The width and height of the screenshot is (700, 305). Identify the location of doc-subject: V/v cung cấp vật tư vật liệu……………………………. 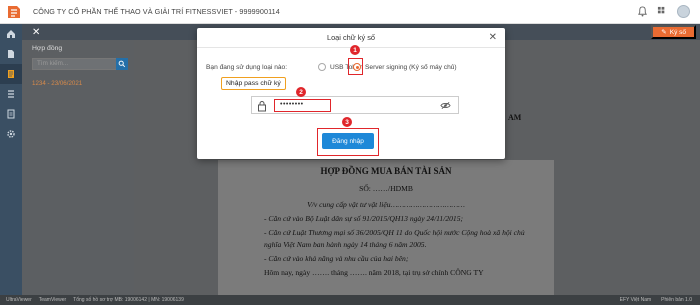
(386, 204).